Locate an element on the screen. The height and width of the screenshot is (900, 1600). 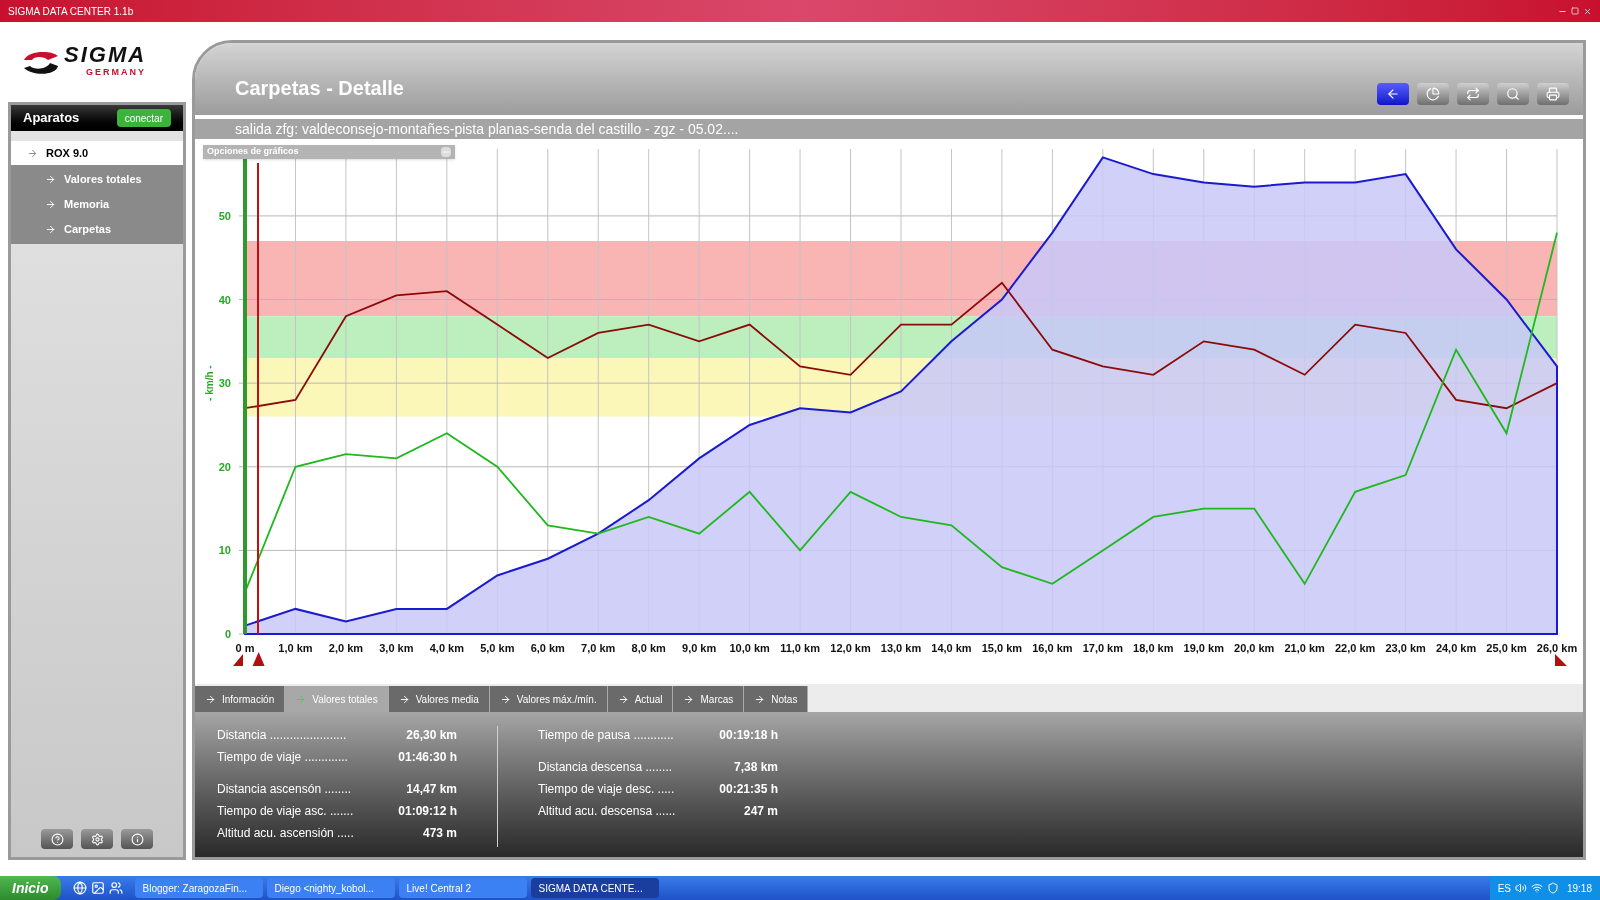
axis-label: 50 is located at coordinates (224, 215).